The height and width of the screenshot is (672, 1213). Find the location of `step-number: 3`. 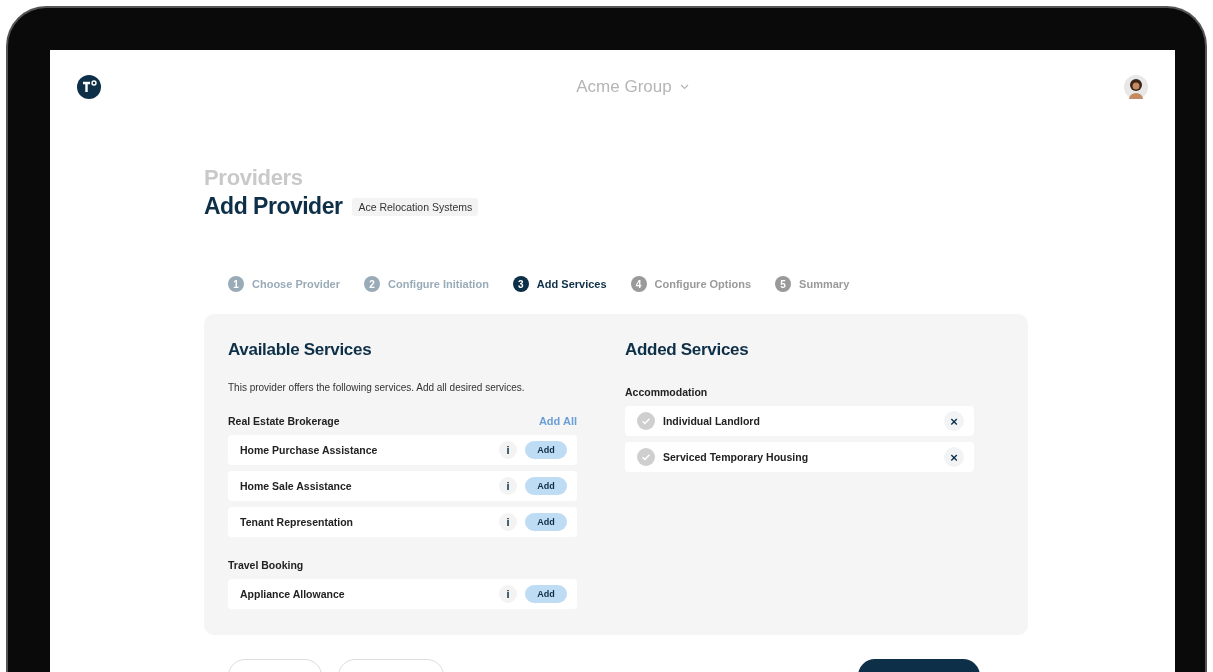

step-number: 3 is located at coordinates (520, 284).